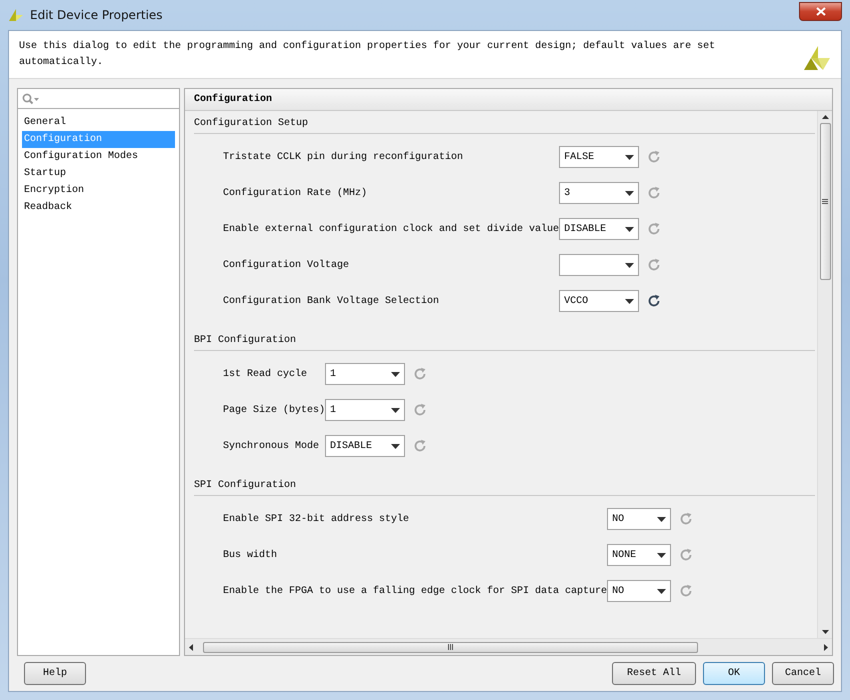  Describe the element at coordinates (98, 156) in the screenshot. I see `category-item: Configuration Modes` at that location.